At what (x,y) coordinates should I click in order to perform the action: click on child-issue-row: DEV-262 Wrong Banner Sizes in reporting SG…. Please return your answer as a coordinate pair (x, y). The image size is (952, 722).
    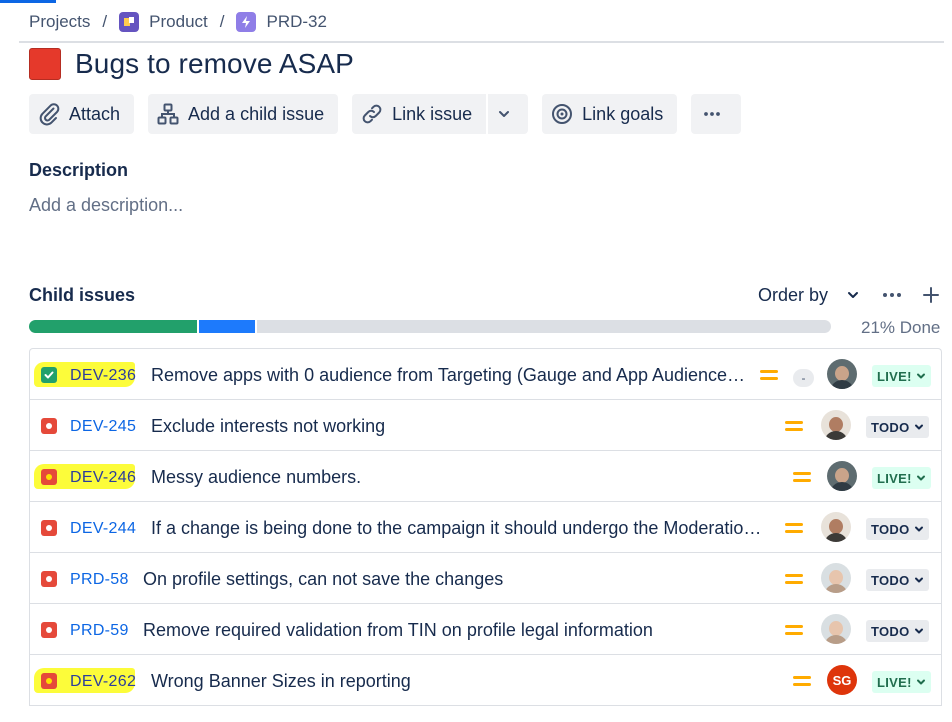
    Looking at the image, I should click on (485, 680).